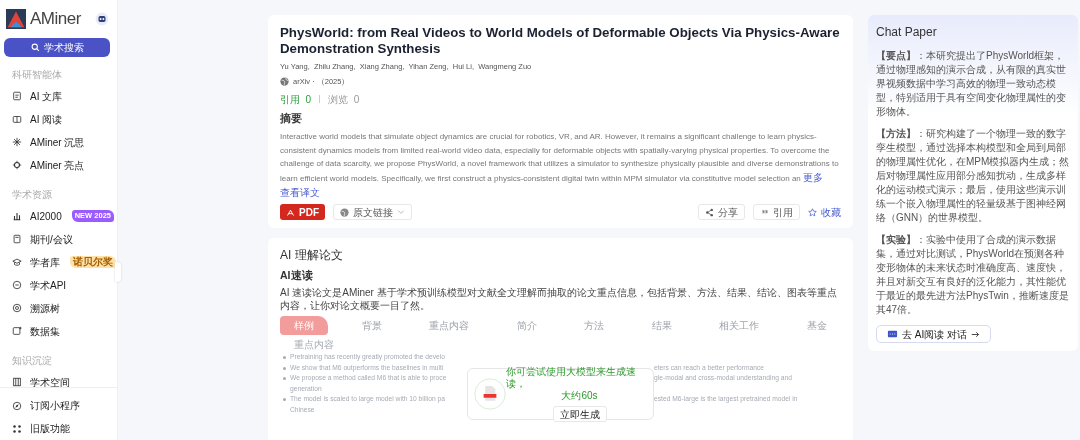 The height and width of the screenshot is (440, 1080). Describe the element at coordinates (302, 212) in the screenshot. I see `pdf-button: PDF` at that location.